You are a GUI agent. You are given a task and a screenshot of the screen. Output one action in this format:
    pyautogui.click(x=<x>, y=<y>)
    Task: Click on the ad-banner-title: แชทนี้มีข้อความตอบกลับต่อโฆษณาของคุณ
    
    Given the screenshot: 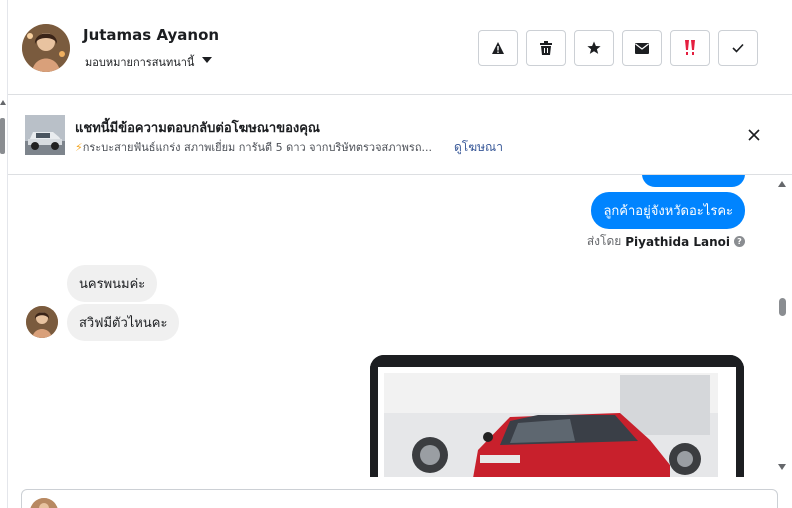 What is the action you would take?
    pyautogui.click(x=197, y=128)
    